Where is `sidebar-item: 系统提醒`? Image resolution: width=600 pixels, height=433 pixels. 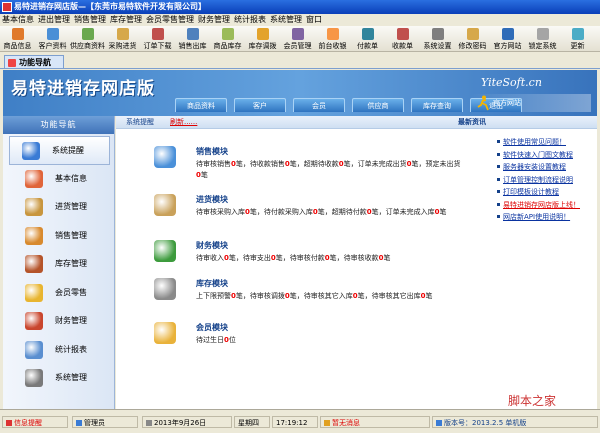 sidebar-item: 系统提醒 is located at coordinates (59, 150).